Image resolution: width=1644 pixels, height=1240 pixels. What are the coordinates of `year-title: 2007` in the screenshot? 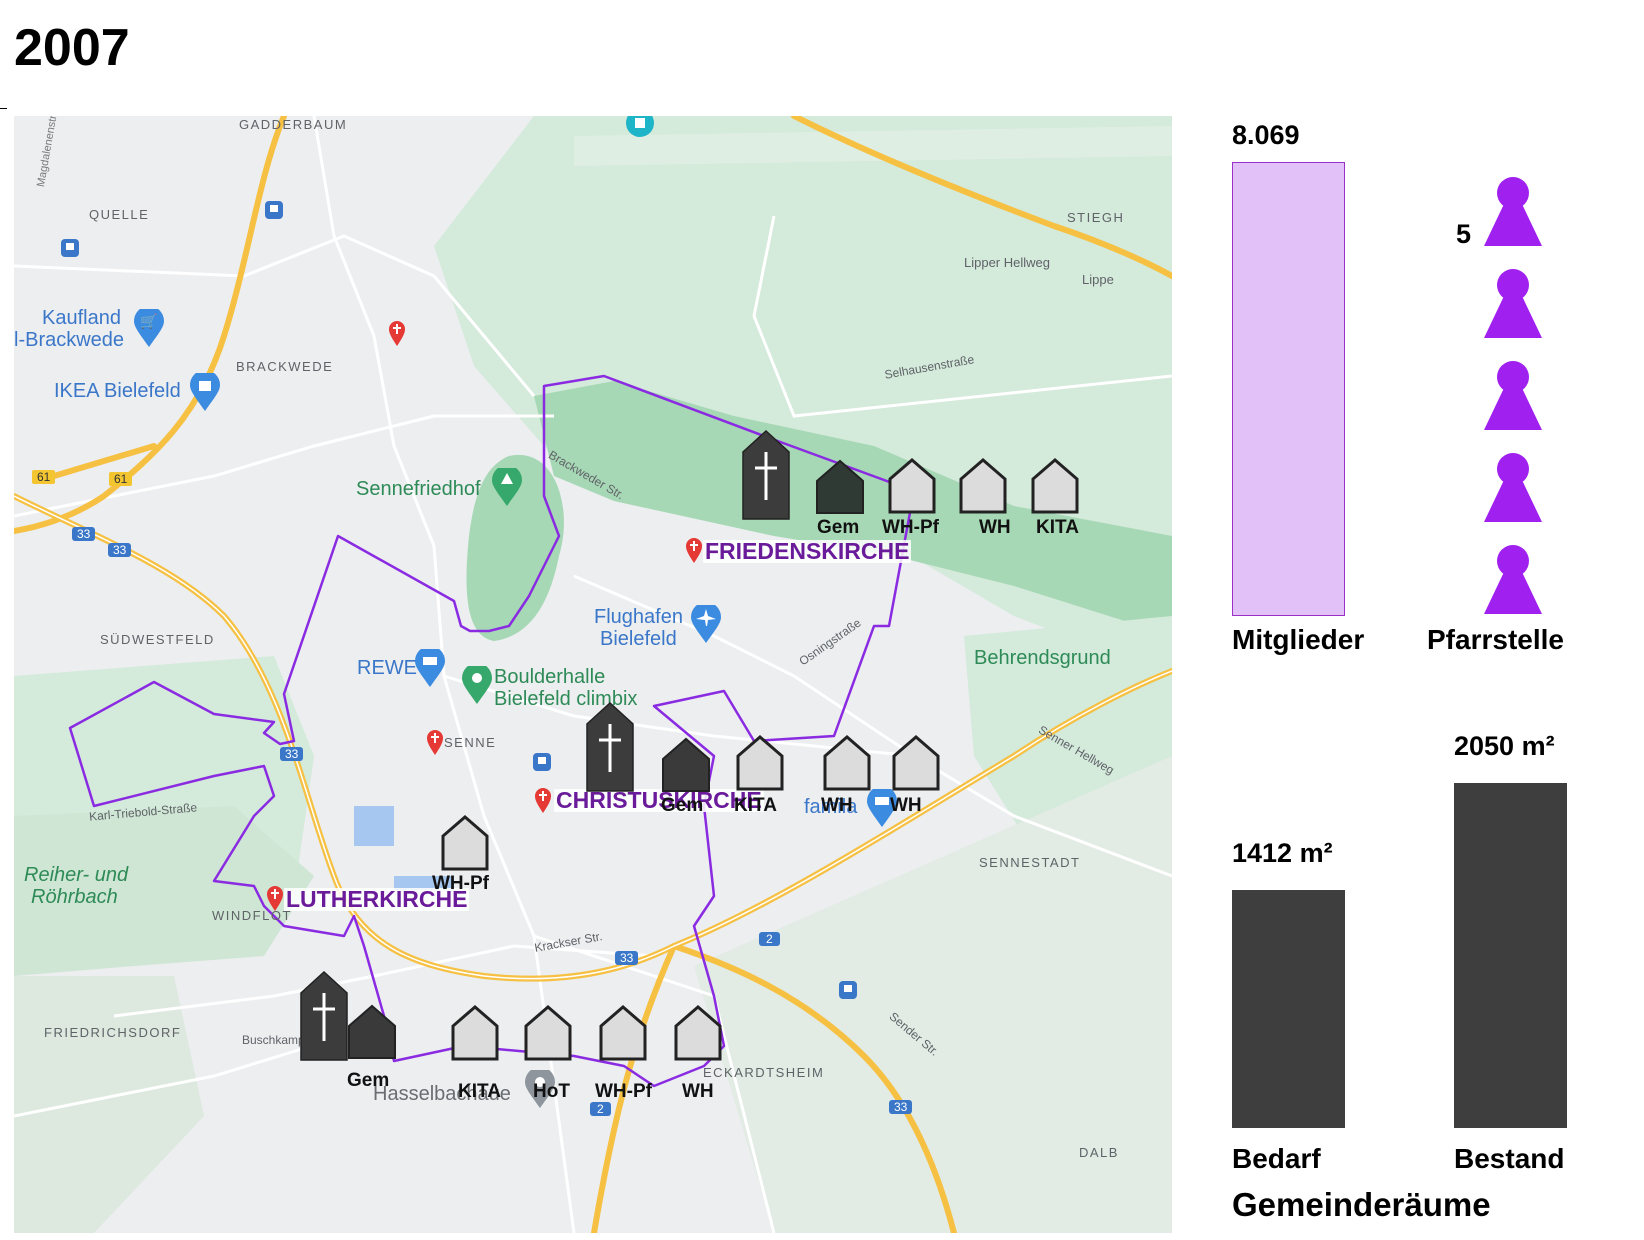 It's located at (72, 48).